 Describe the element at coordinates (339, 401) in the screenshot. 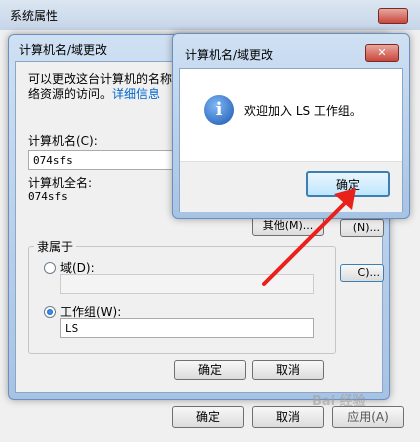

I see `watermark: Bai 经验` at that location.